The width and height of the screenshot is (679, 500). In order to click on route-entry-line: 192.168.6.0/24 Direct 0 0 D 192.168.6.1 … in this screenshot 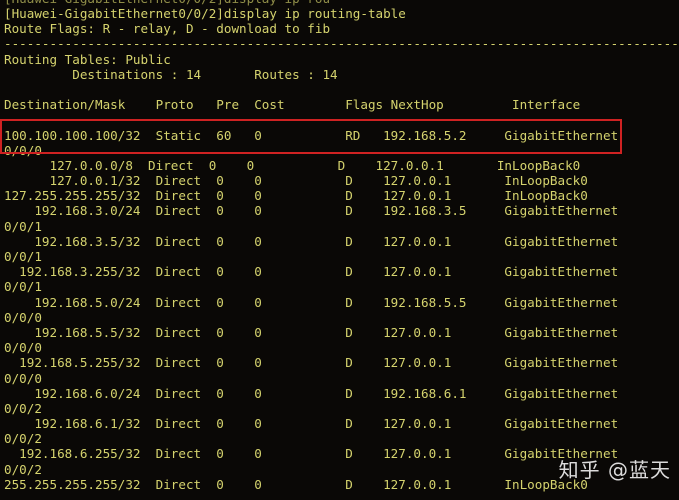, I will do `click(311, 393)`.